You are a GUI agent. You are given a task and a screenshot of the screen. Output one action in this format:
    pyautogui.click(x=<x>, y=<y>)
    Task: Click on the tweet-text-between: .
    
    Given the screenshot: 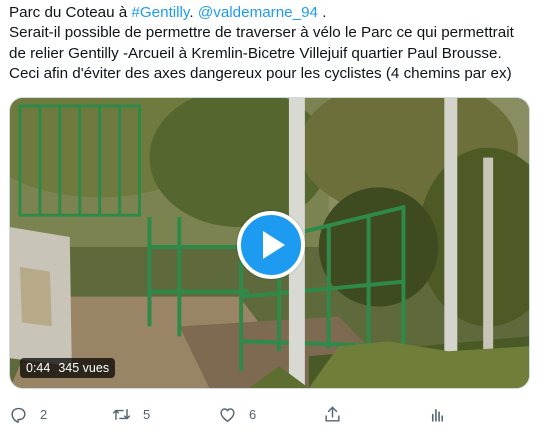 What is the action you would take?
    pyautogui.click(x=193, y=12)
    